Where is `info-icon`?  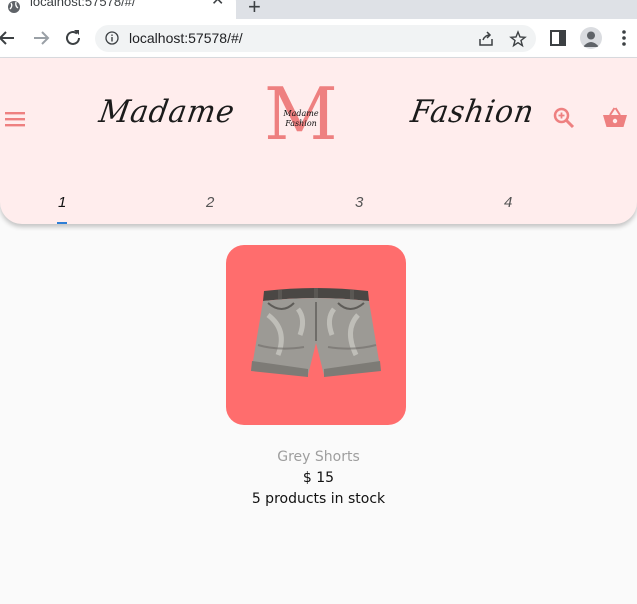 info-icon is located at coordinates (112, 38).